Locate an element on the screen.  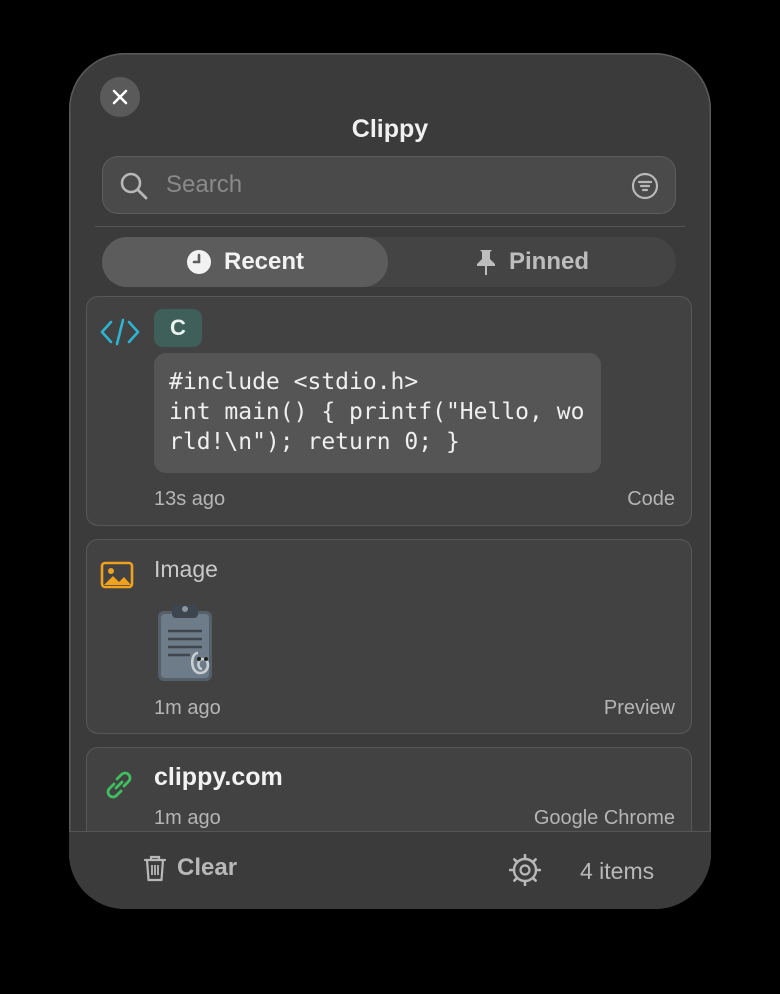
code-icon is located at coordinates (120, 332).